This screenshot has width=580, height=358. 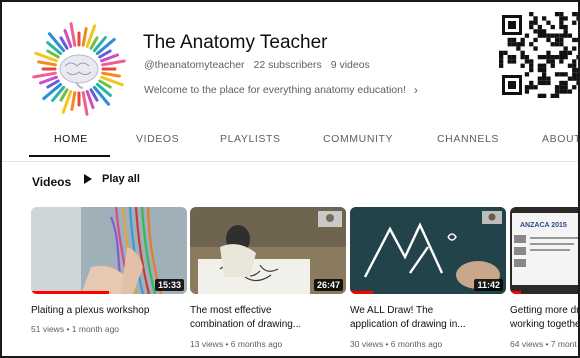 I want to click on subscriber-count: 22 subscribers, so click(x=287, y=65).